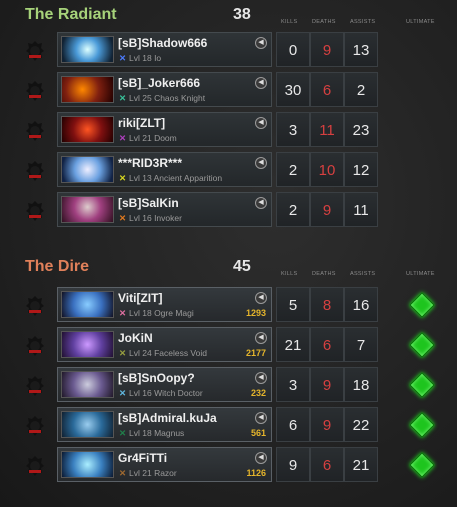  I want to click on player-gold: 1293, so click(255, 313).